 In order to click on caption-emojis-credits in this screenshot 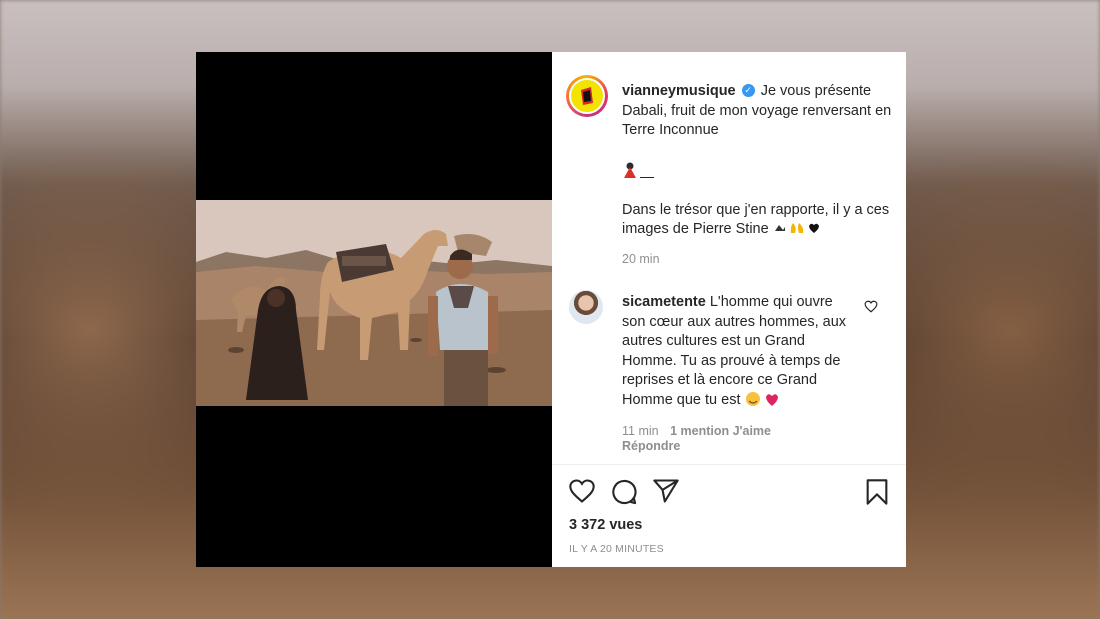, I will do `click(801, 229)`.